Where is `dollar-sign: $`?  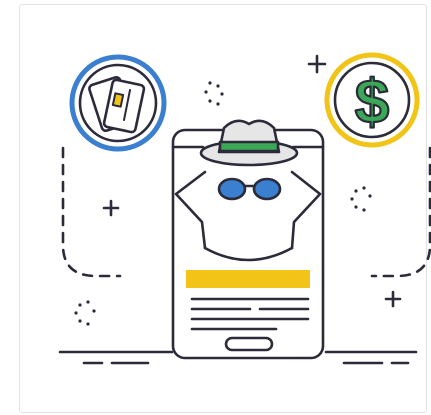 dollar-sign: $ is located at coordinates (372, 102).